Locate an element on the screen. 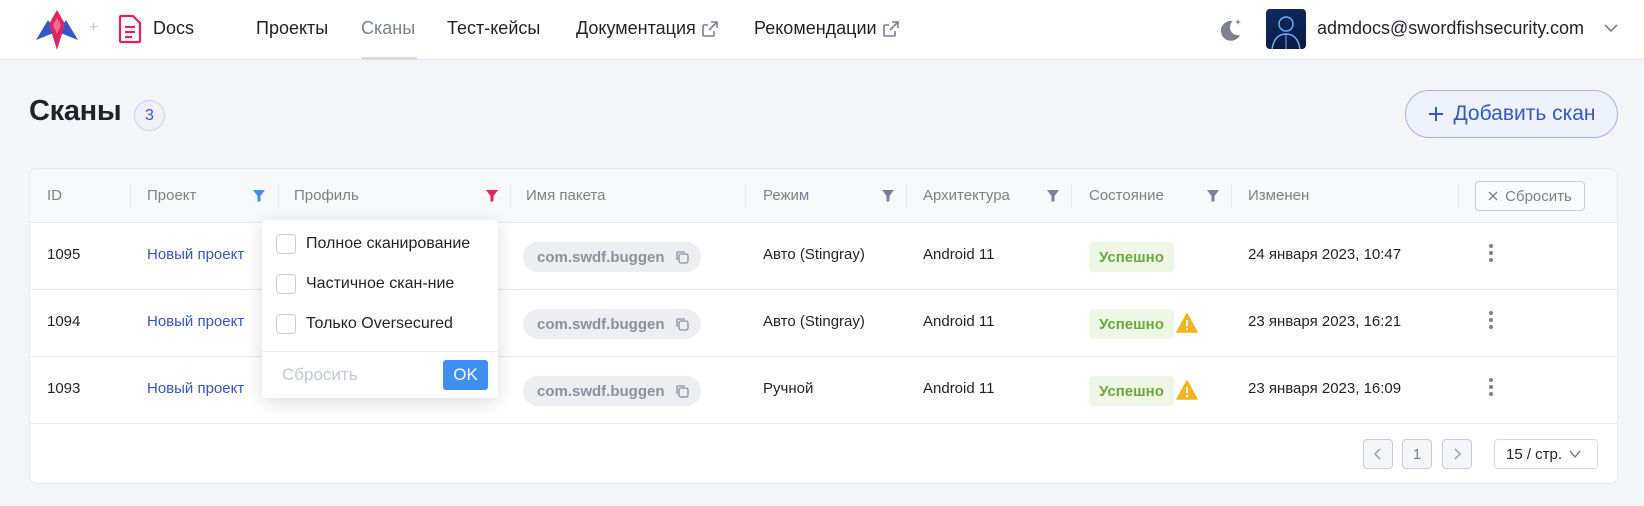  filter-option-label: Частичное скан-ние is located at coordinates (380, 283).